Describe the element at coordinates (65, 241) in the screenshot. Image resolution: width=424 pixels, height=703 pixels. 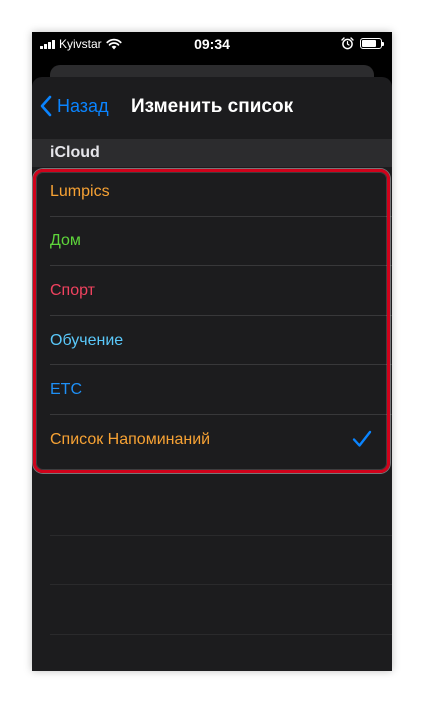
I see `list-item-label: Дом` at that location.